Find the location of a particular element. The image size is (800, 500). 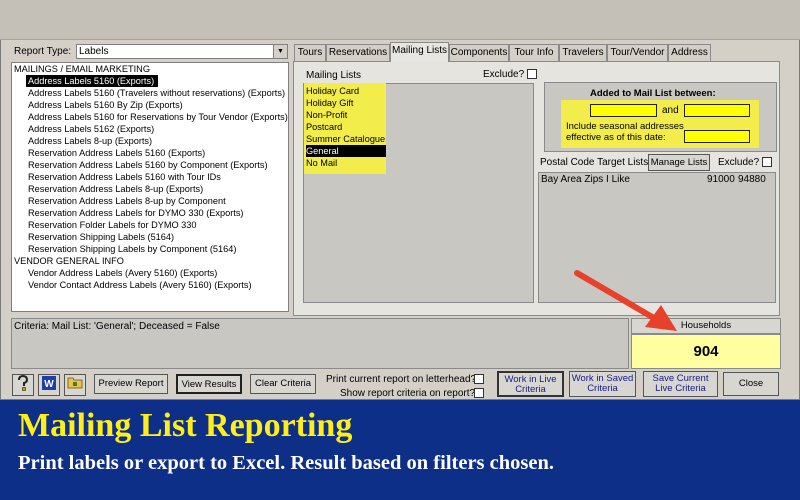

tab-tour-info: Tour Info is located at coordinates (534, 52).